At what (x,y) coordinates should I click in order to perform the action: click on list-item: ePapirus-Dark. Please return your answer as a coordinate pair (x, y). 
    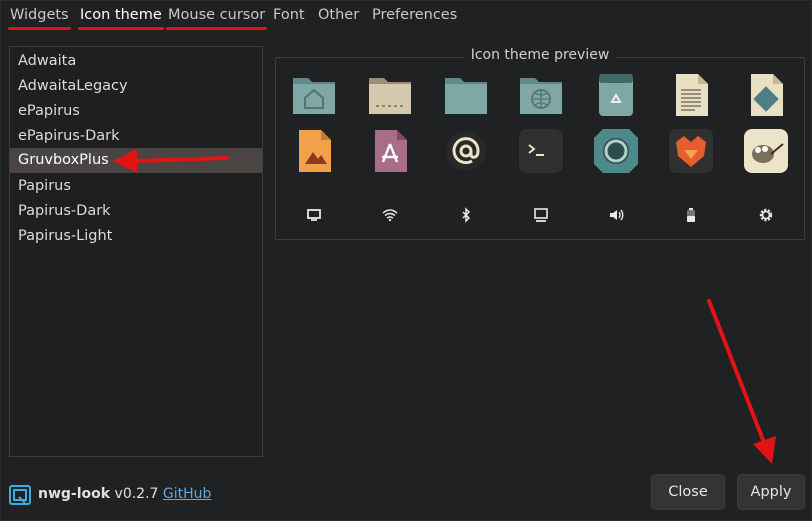
    Looking at the image, I should click on (136, 136).